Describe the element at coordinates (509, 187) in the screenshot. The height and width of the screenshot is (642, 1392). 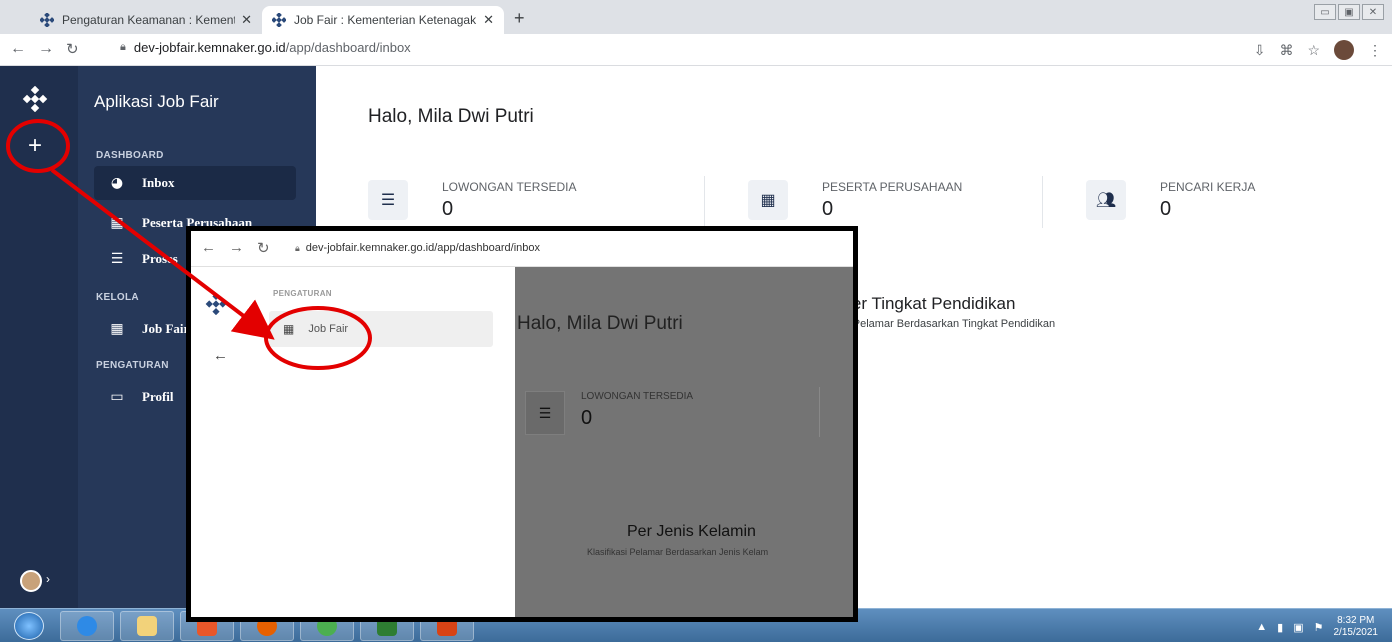
I see `stat-label: LOWONGAN TERSEDIA` at that location.